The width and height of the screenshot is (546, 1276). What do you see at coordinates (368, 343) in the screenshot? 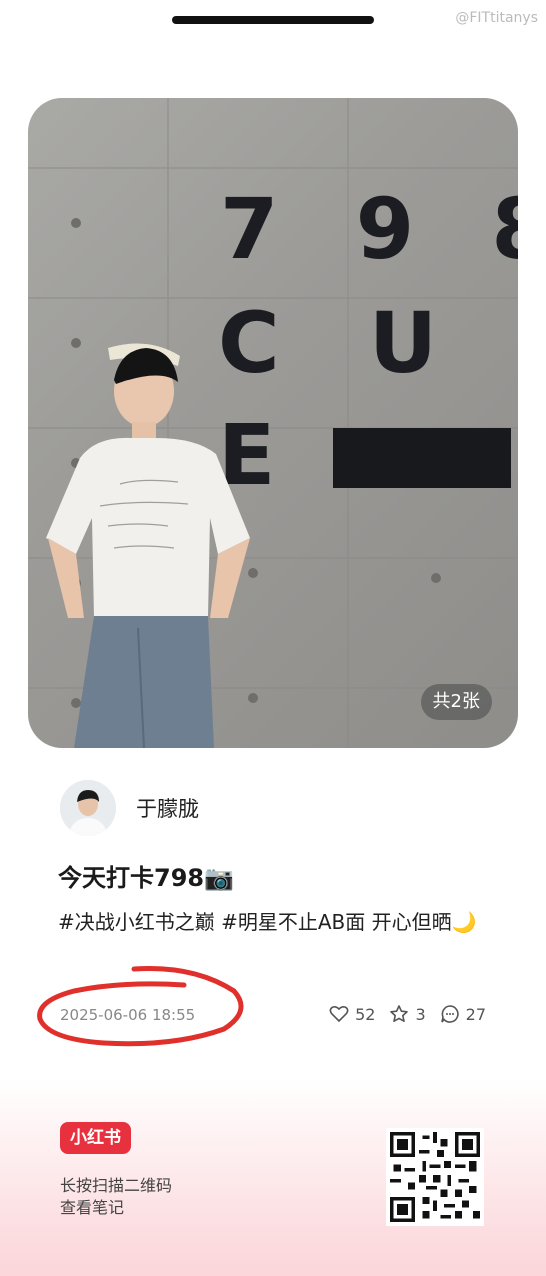
I see `sign-text-cub: C U B` at bounding box center [368, 343].